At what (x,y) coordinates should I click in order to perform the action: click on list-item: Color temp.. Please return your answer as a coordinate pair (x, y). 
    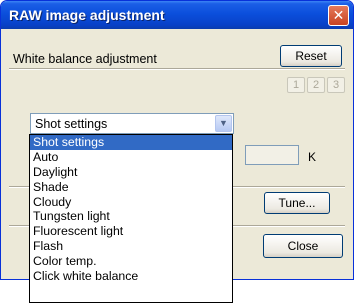
    Looking at the image, I should click on (131, 261).